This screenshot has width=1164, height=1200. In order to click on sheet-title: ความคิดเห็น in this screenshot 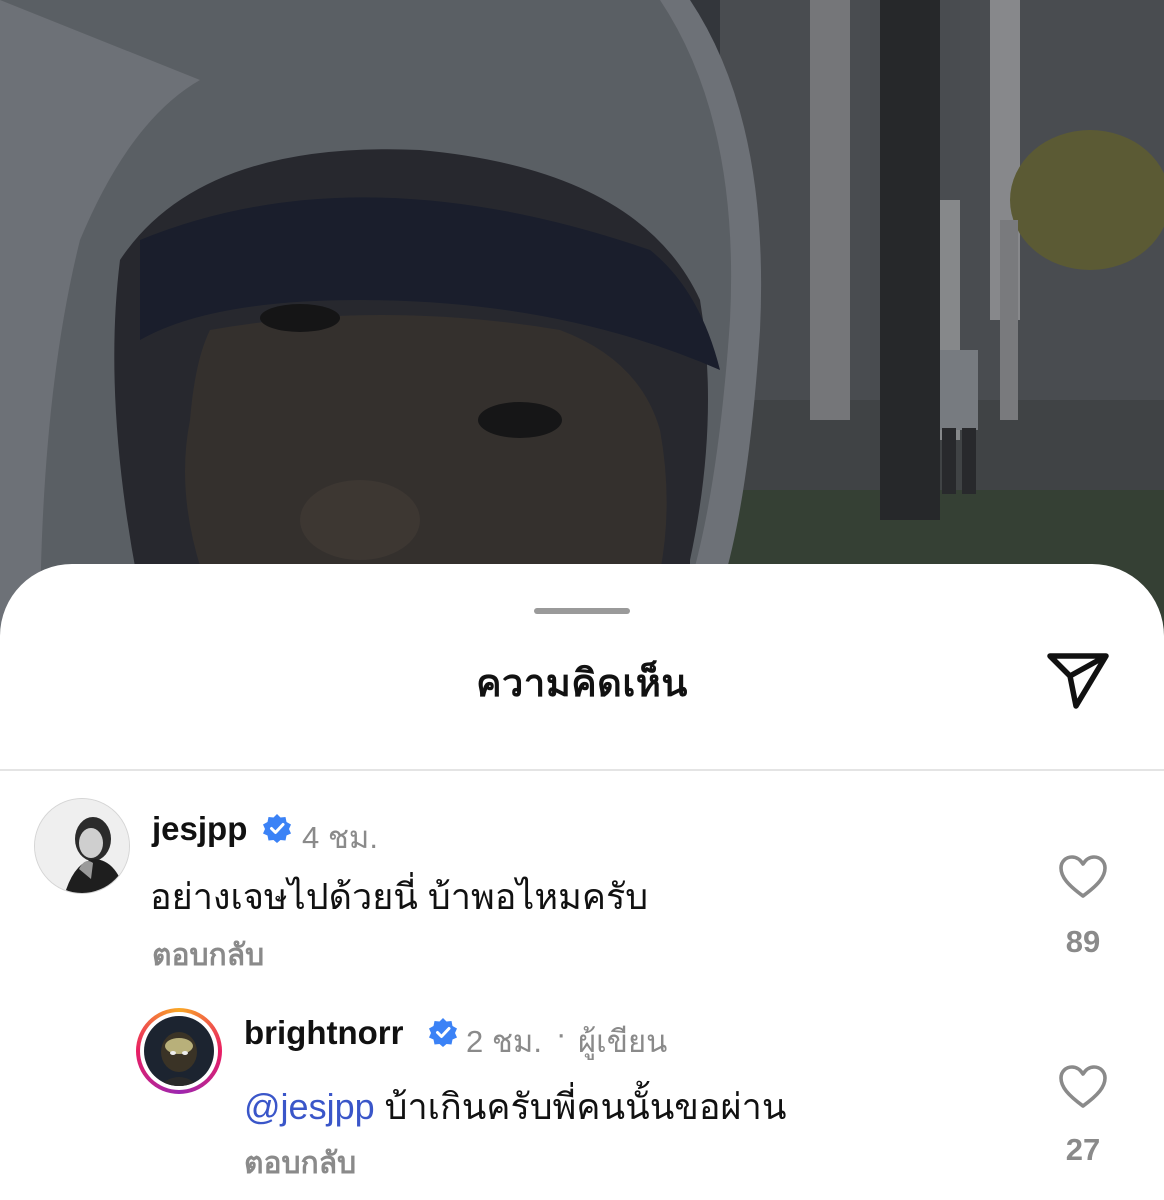, I will do `click(582, 684)`.